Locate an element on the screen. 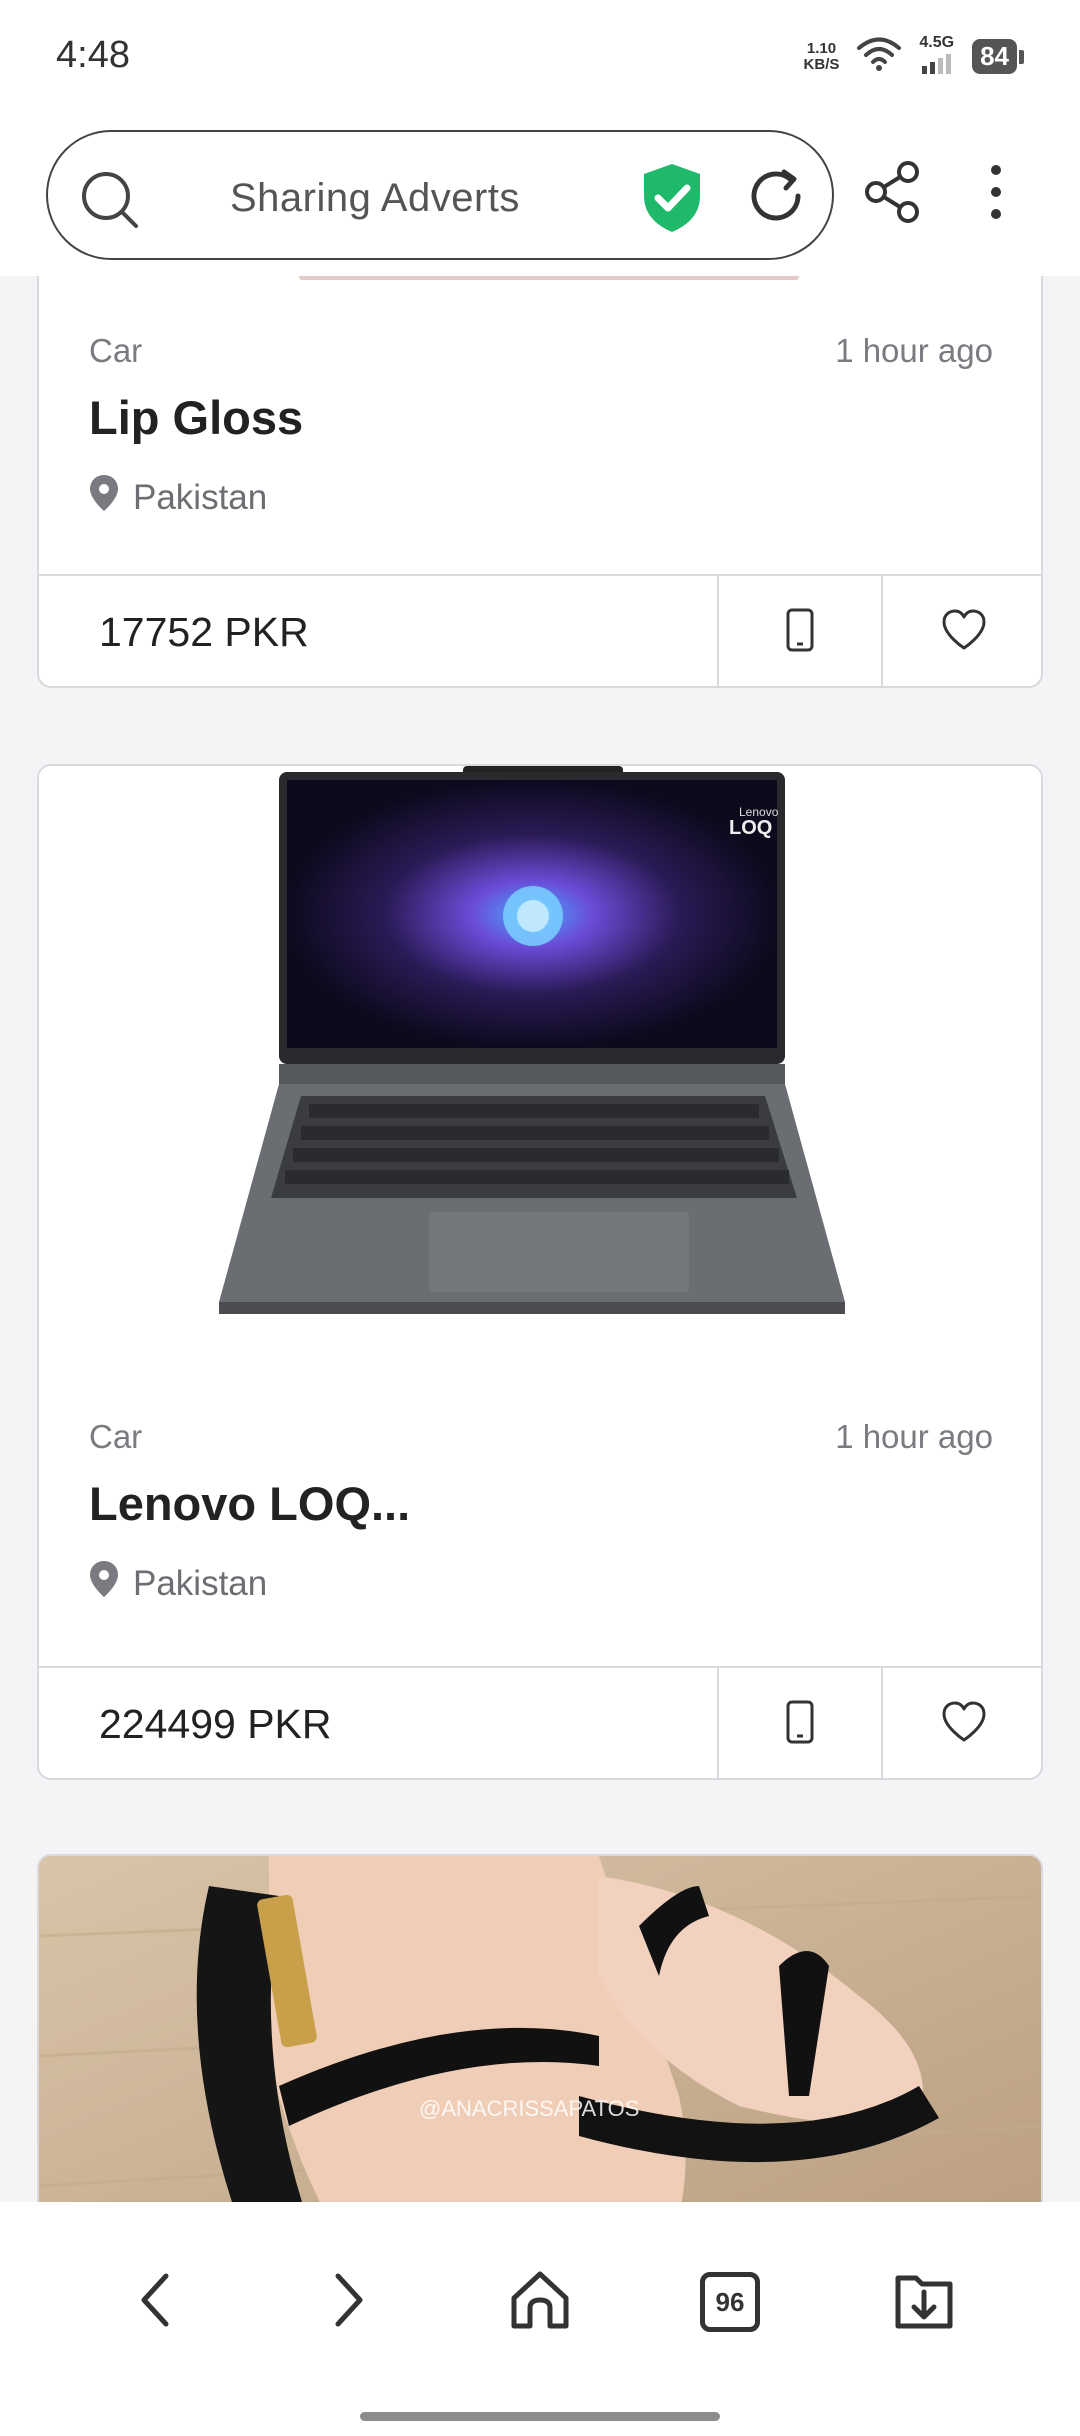  tabs-count: 96 is located at coordinates (730, 2301).